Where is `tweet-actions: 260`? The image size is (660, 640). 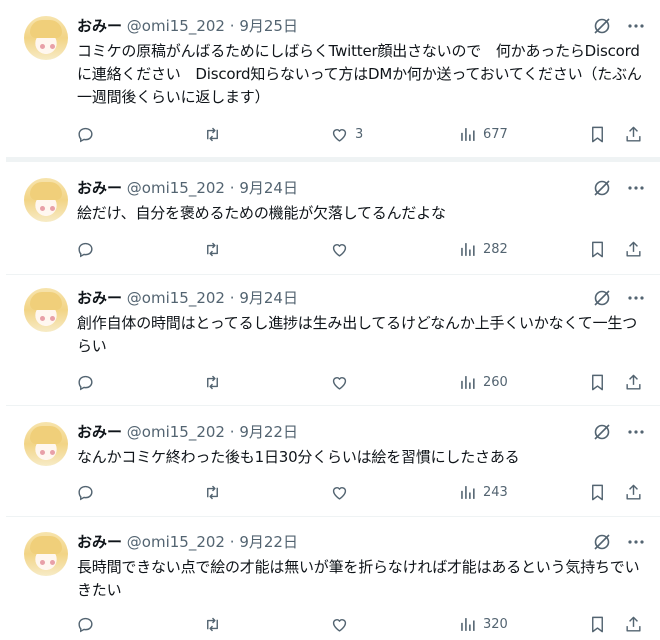 tweet-actions: 260 is located at coordinates (361, 382).